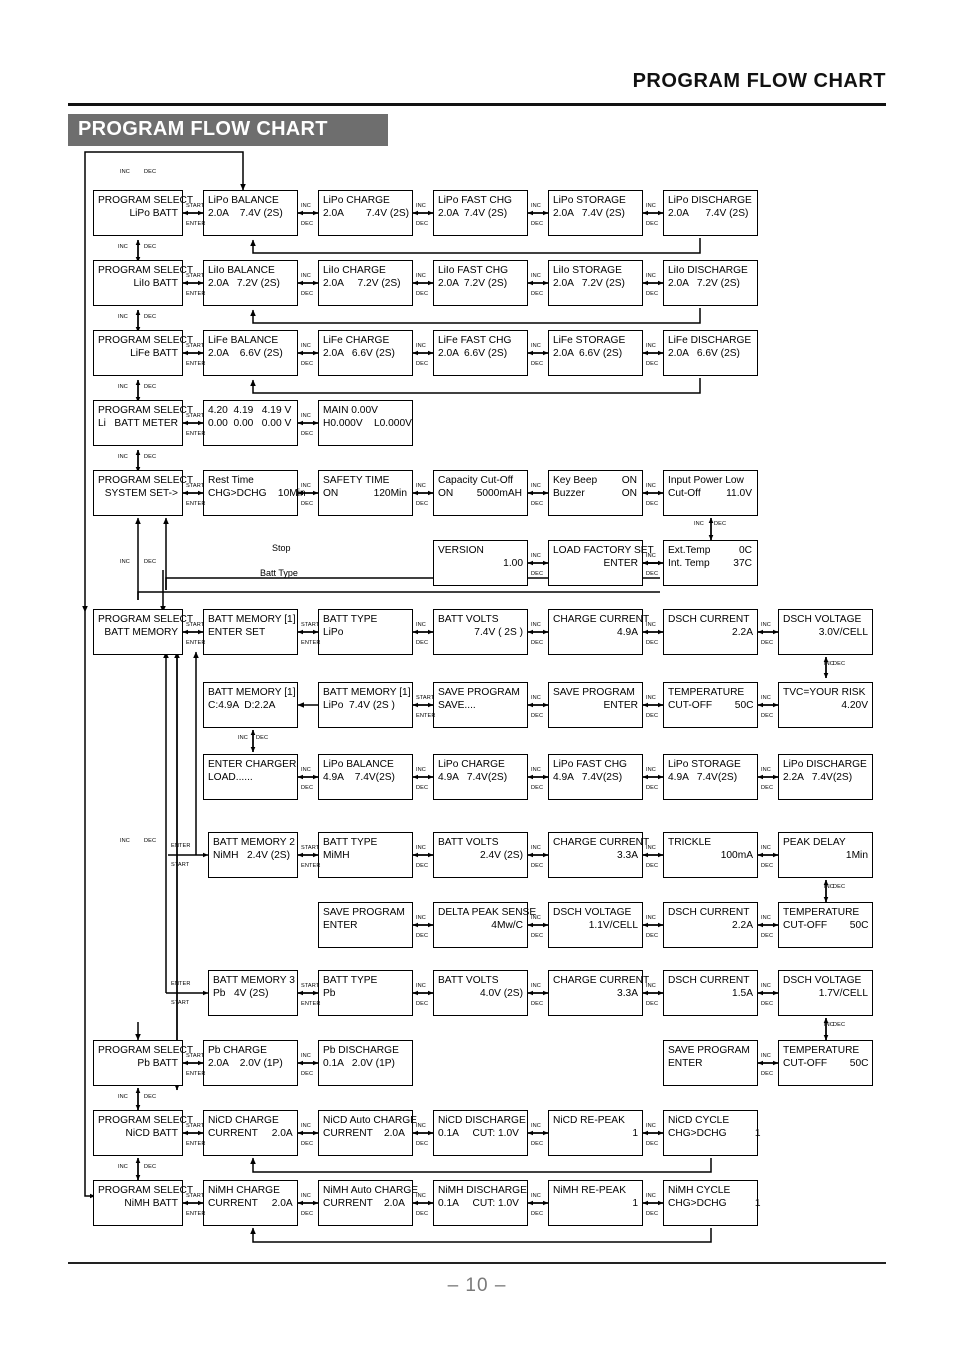 The image size is (954, 1355). I want to click on lcd-line-2: 4.9A 7.4V(2S), so click(473, 777).